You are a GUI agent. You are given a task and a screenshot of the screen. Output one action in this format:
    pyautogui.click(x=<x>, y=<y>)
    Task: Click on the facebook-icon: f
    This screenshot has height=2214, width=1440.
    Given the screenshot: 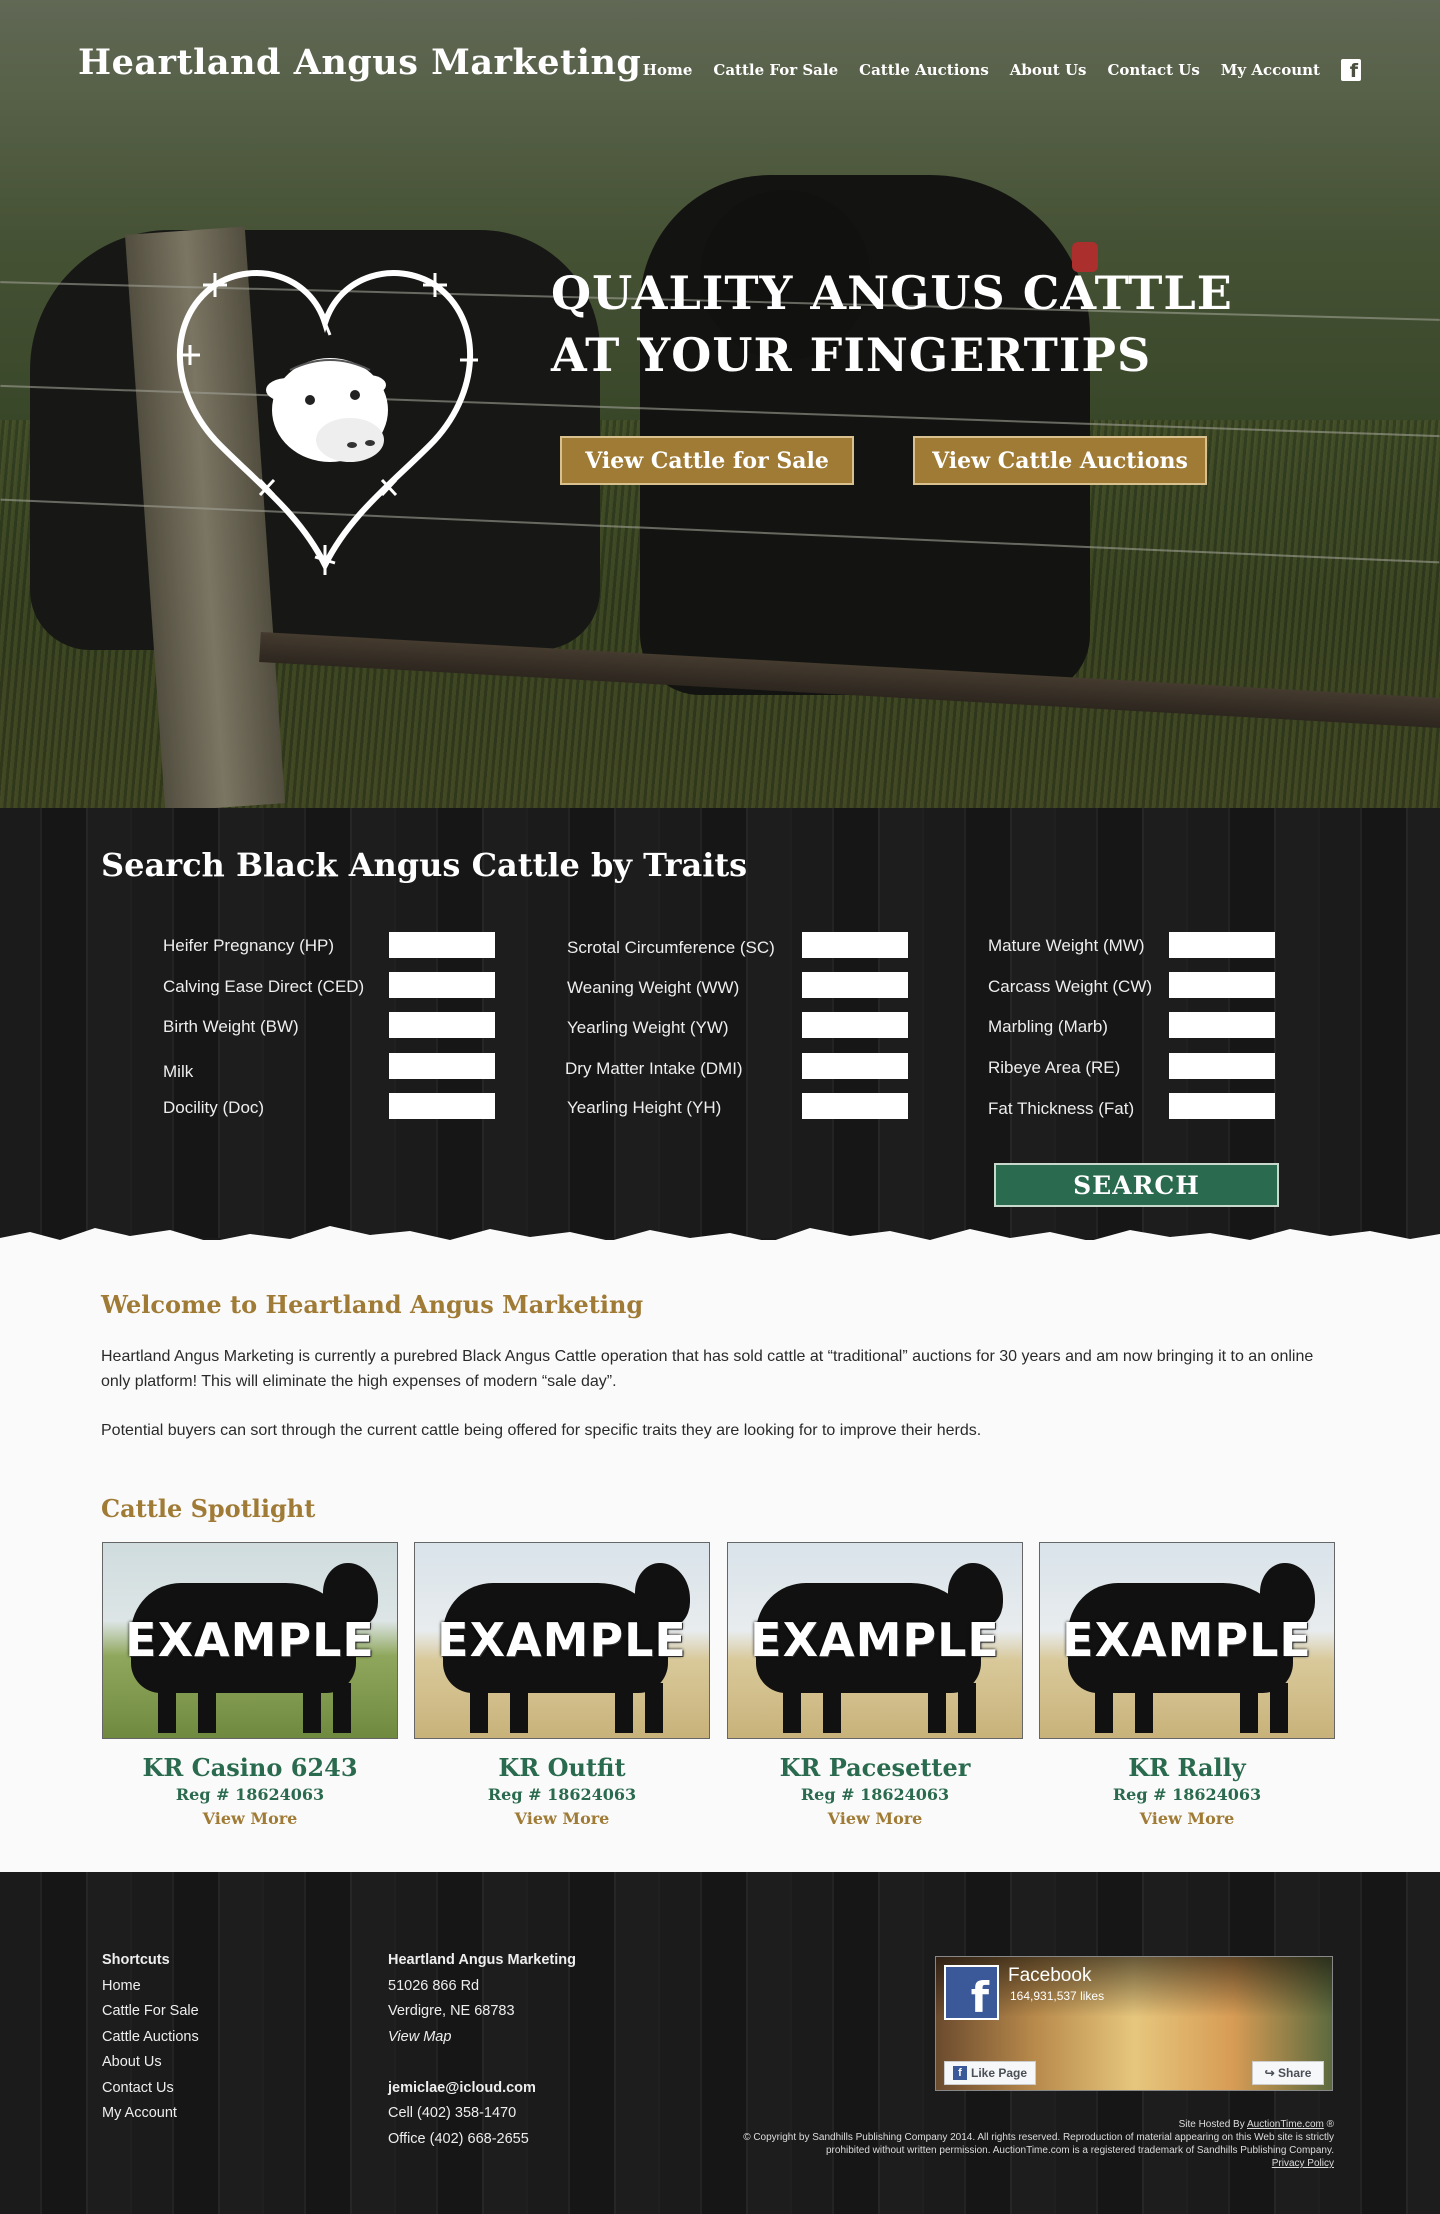 What is the action you would take?
    pyautogui.click(x=1351, y=70)
    